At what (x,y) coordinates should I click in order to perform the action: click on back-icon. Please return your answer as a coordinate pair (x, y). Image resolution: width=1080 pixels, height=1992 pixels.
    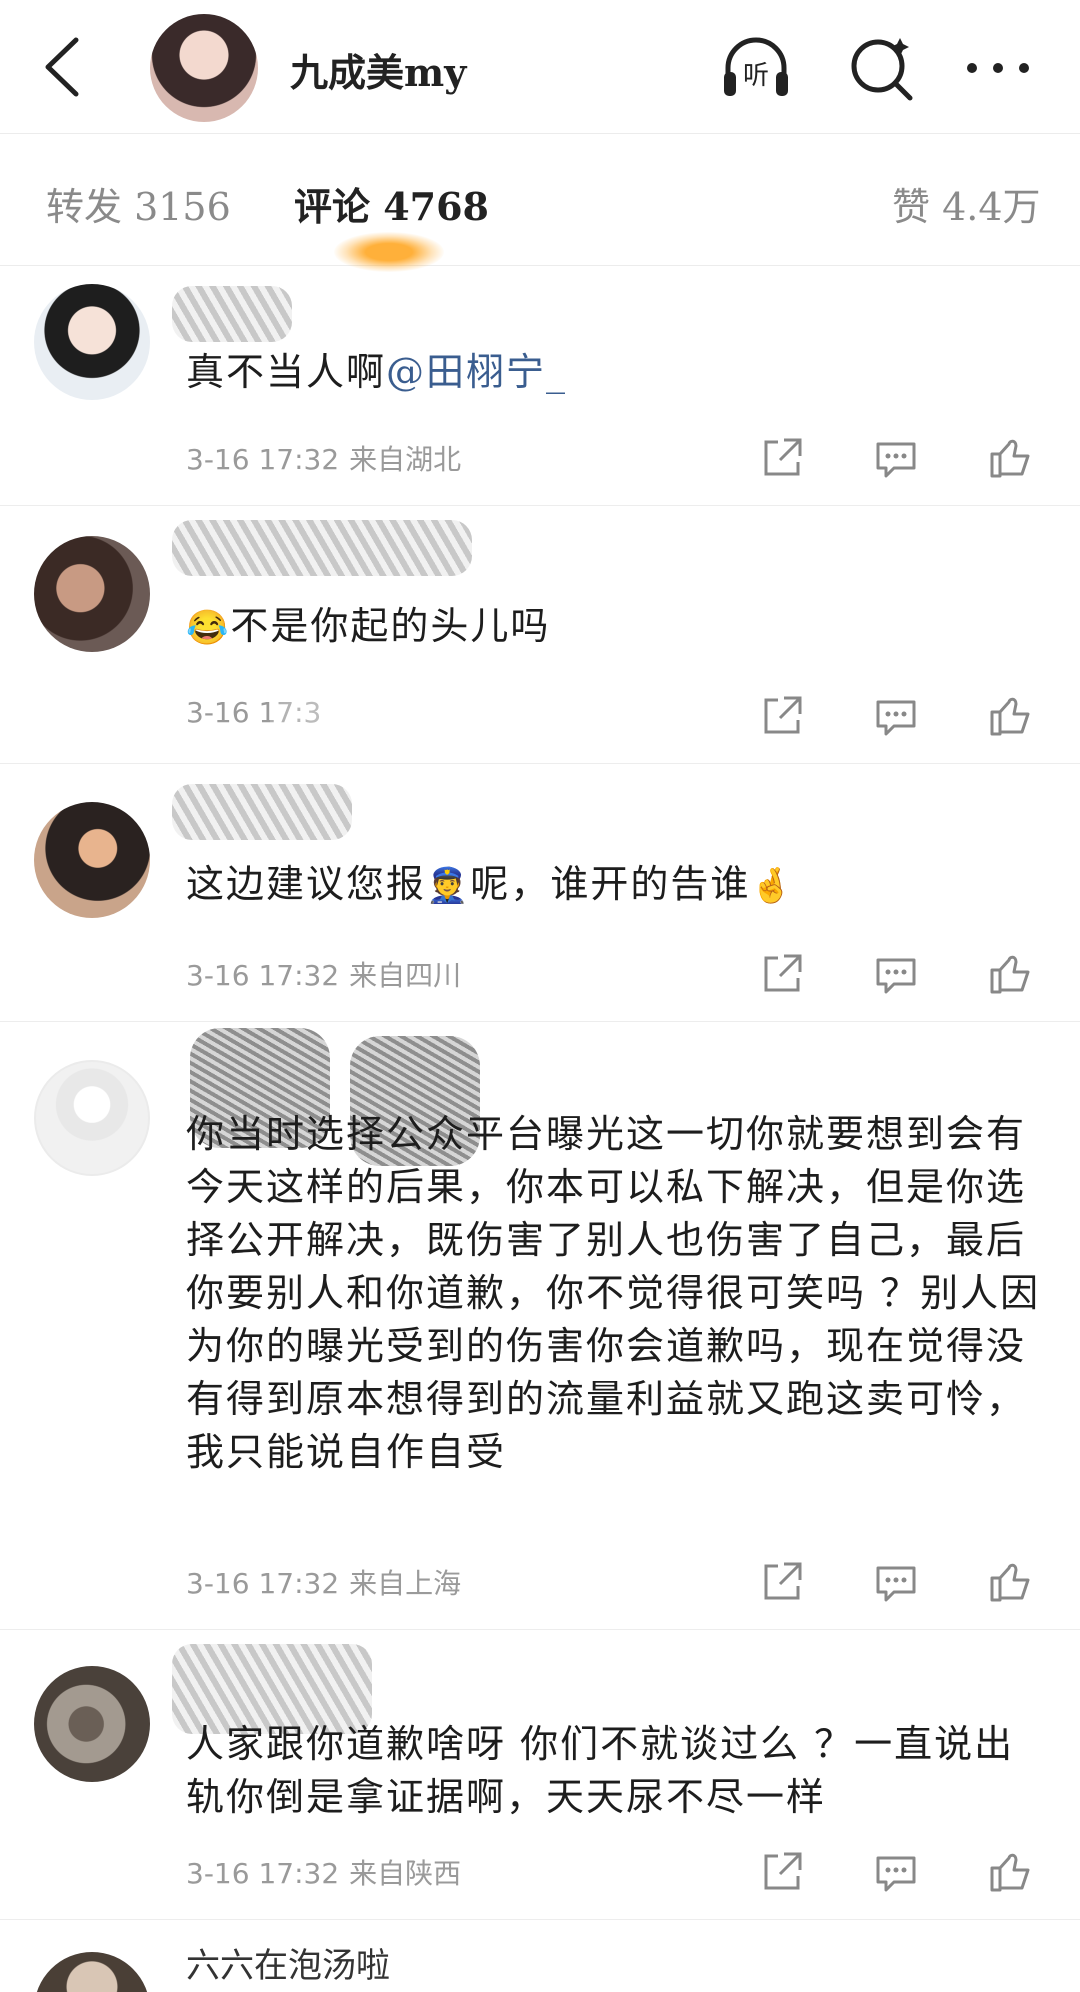
    Looking at the image, I should click on (63, 67).